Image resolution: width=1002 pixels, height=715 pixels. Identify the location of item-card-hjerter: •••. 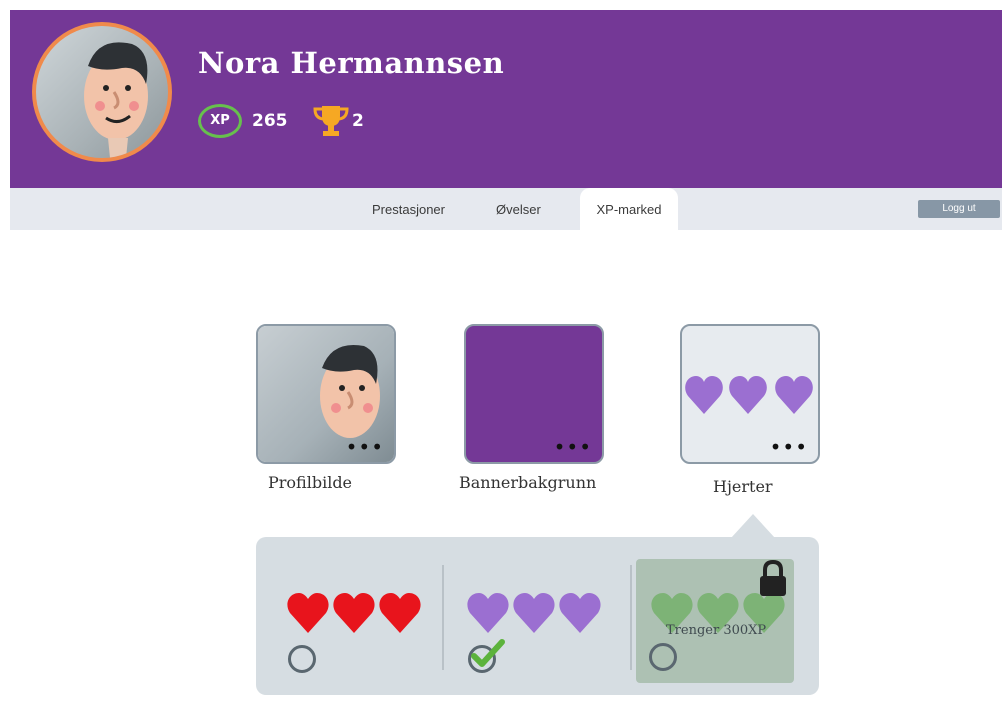
(750, 394).